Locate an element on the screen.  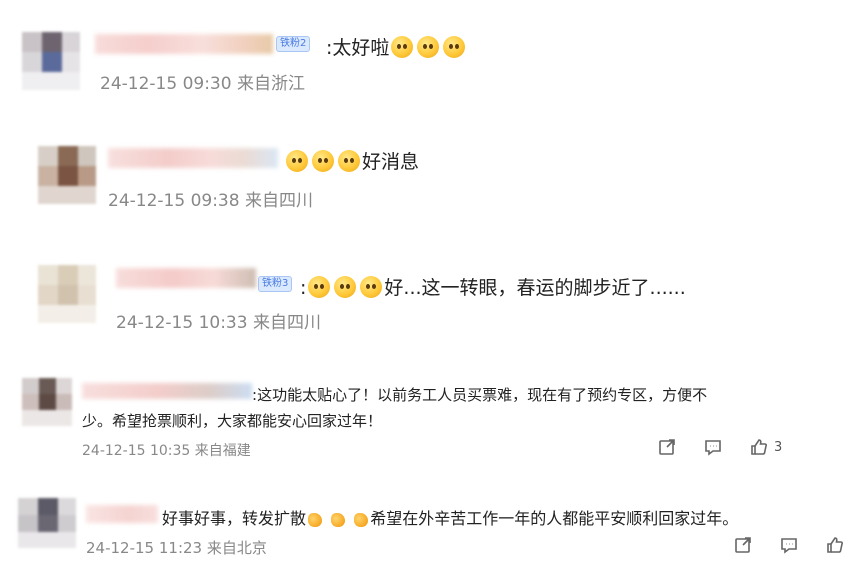
comment-text-line2: 少。希望抢票顺利，大家都能安心回家过年！ is located at coordinates (232, 421).